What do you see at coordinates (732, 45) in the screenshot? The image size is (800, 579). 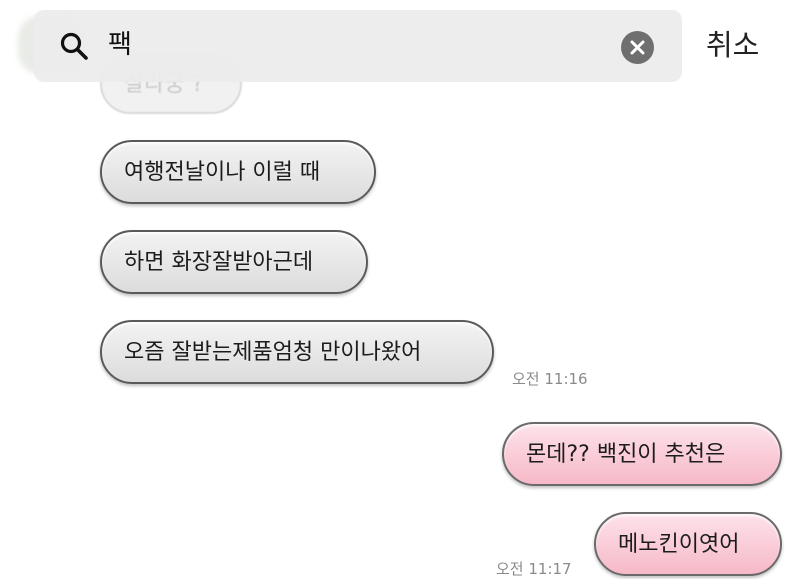 I see `cancel-button: 취소` at bounding box center [732, 45].